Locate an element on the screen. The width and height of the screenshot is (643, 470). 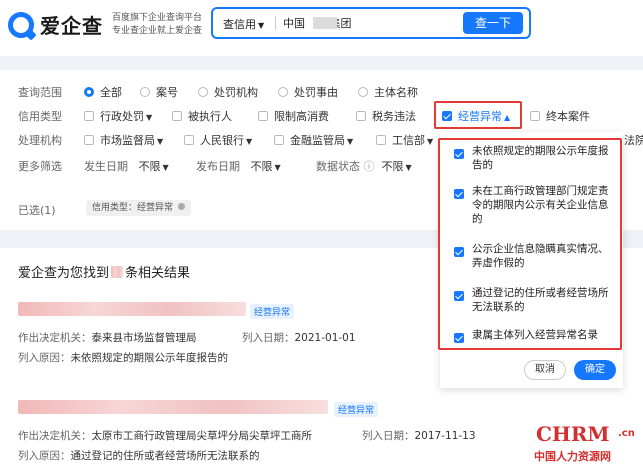
scope-option-case-no: 案号 is located at coordinates (159, 92).